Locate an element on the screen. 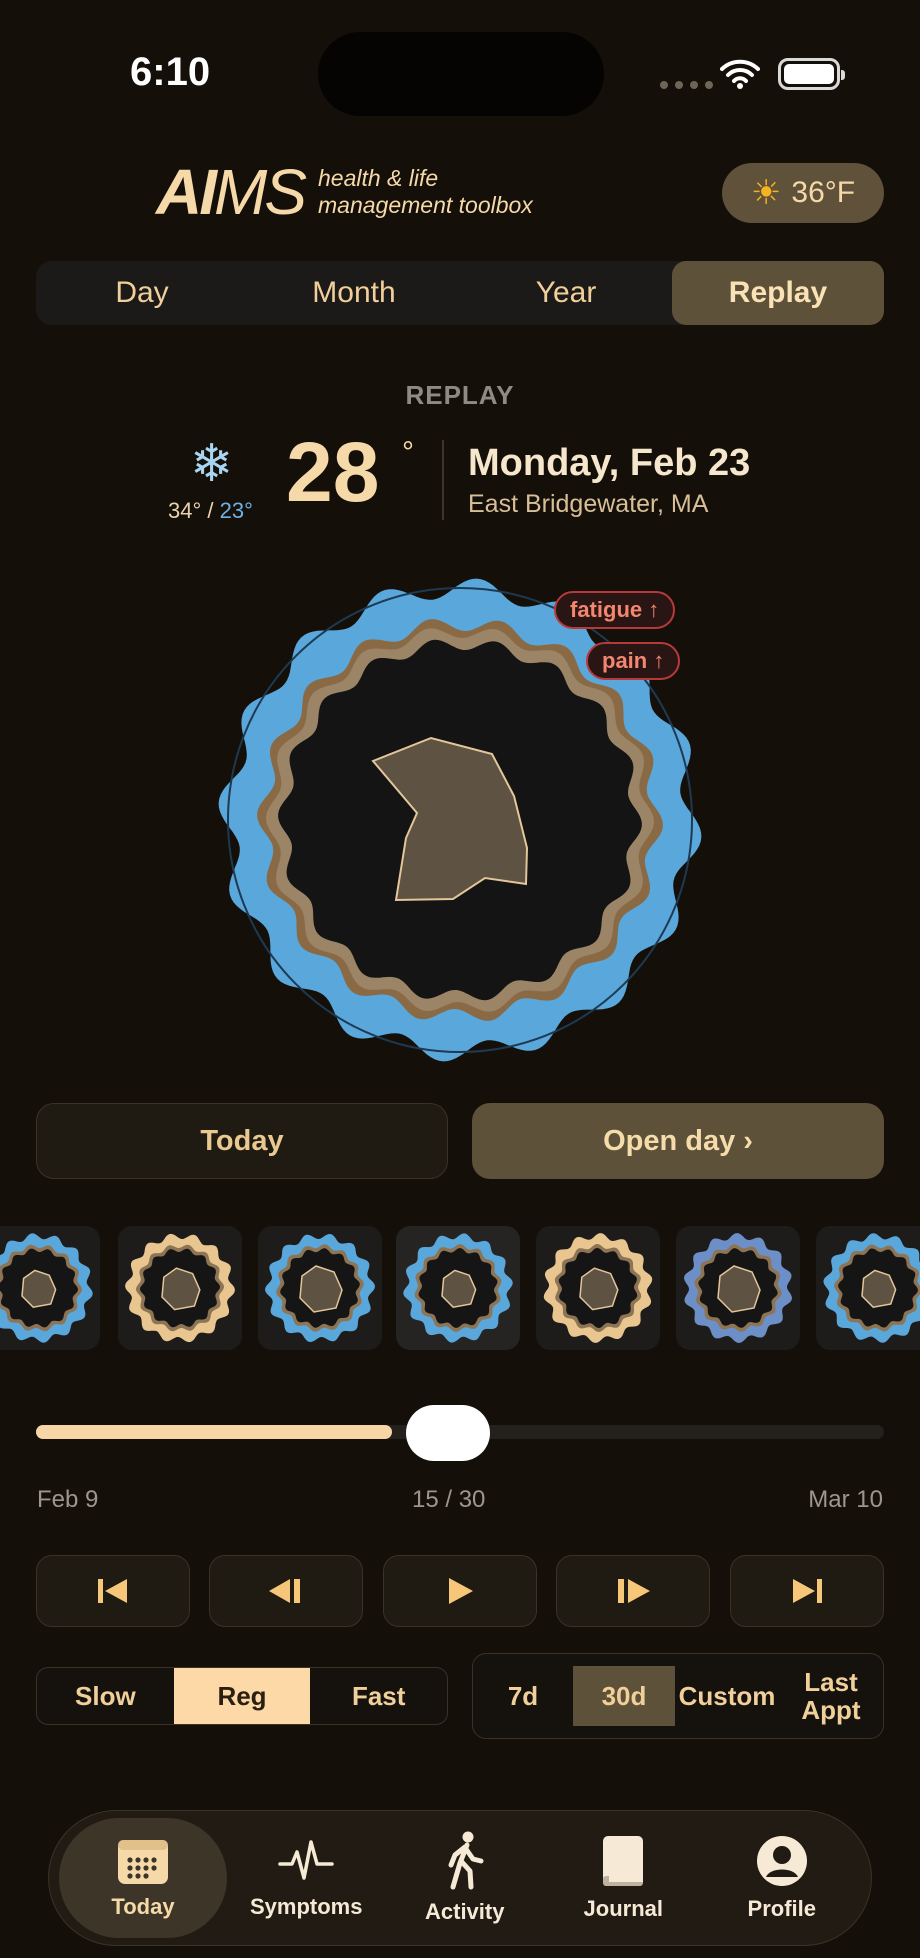 This screenshot has width=920, height=1958. app-logo: AIMS health & life management toolbox is located at coordinates (344, 192).